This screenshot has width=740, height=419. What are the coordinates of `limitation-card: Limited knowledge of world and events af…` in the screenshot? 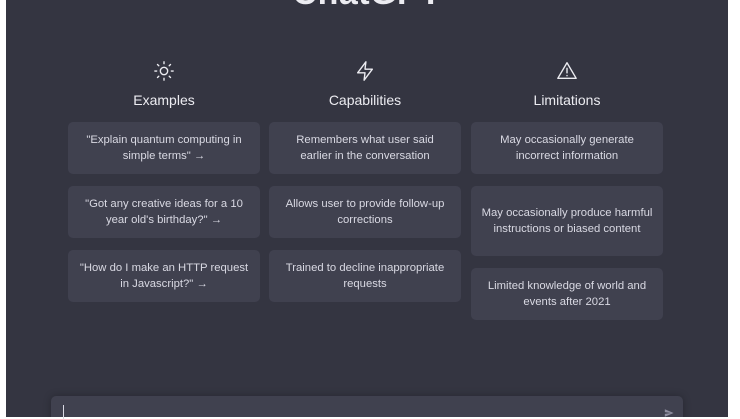 It's located at (567, 294).